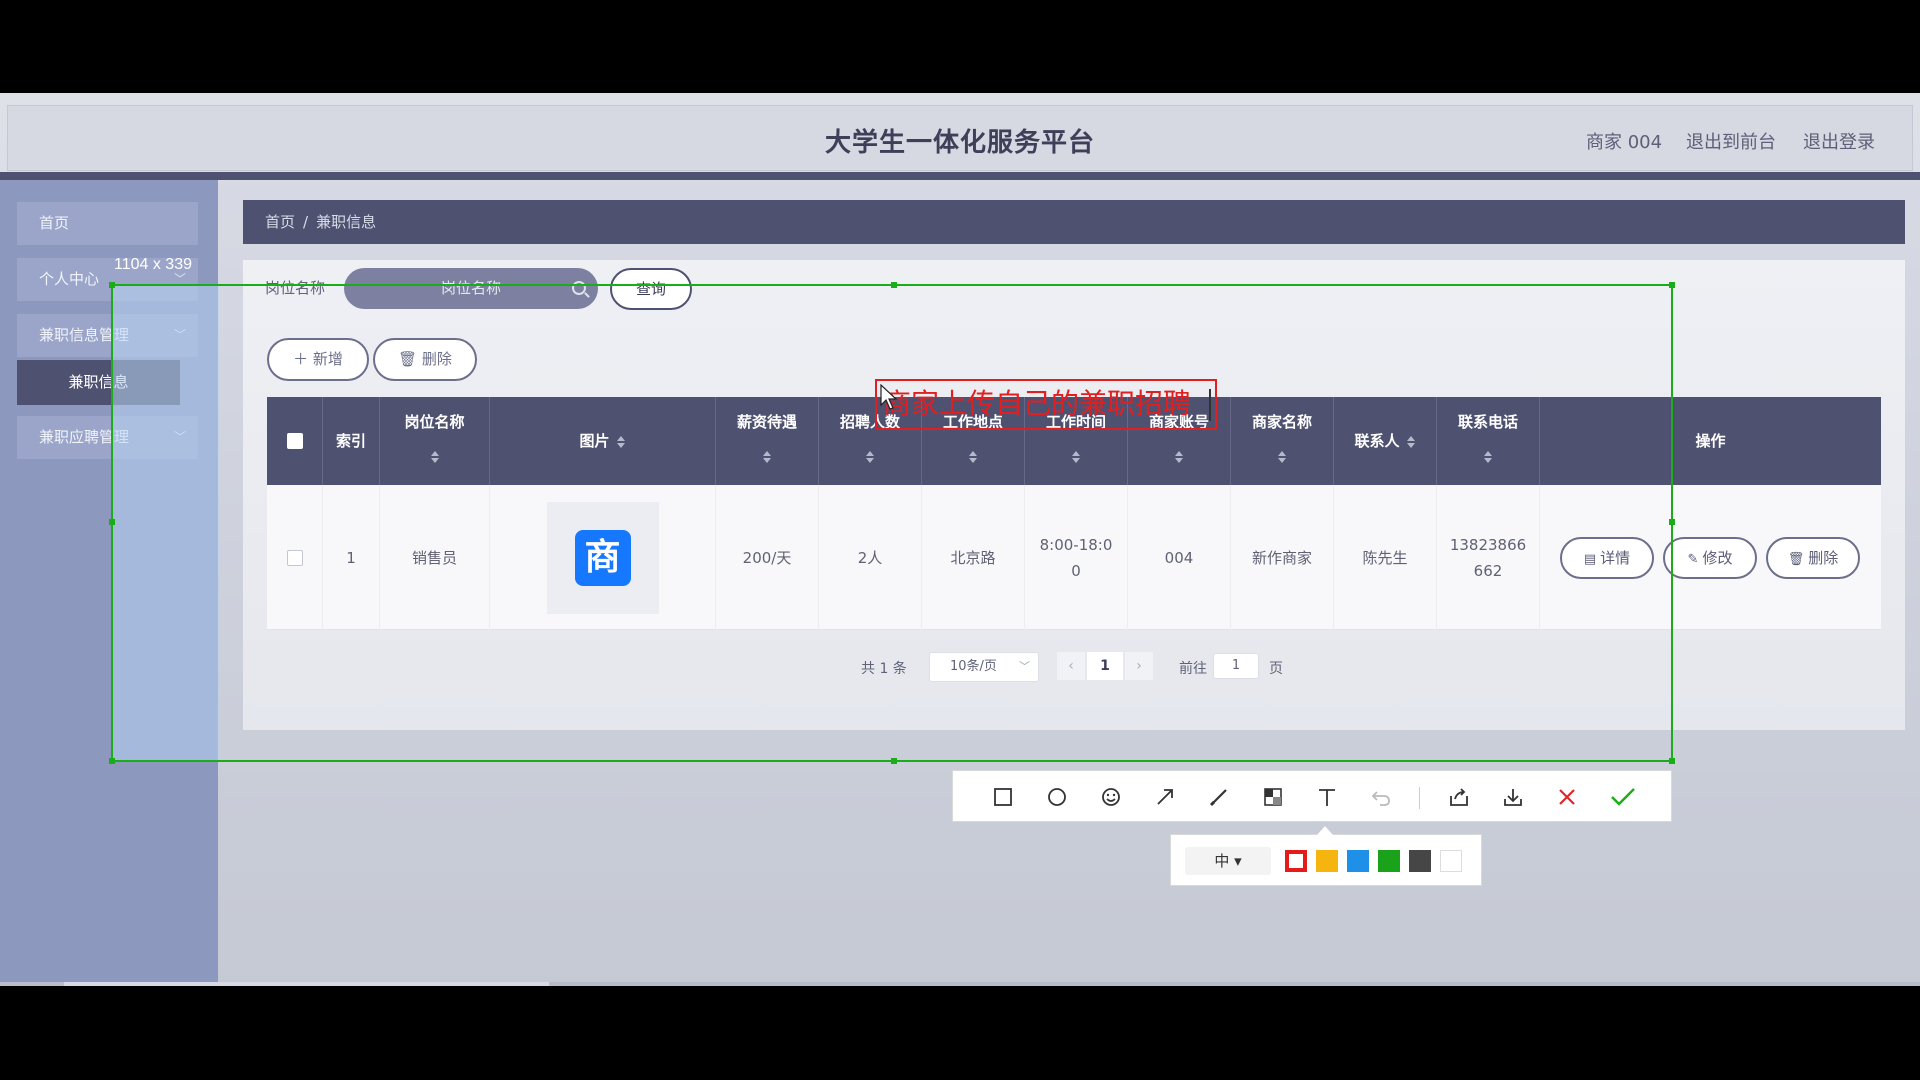  I want to click on app-header: 大学生一体化服务平台 商家 004 退出到前台 退出登录, so click(960, 138).